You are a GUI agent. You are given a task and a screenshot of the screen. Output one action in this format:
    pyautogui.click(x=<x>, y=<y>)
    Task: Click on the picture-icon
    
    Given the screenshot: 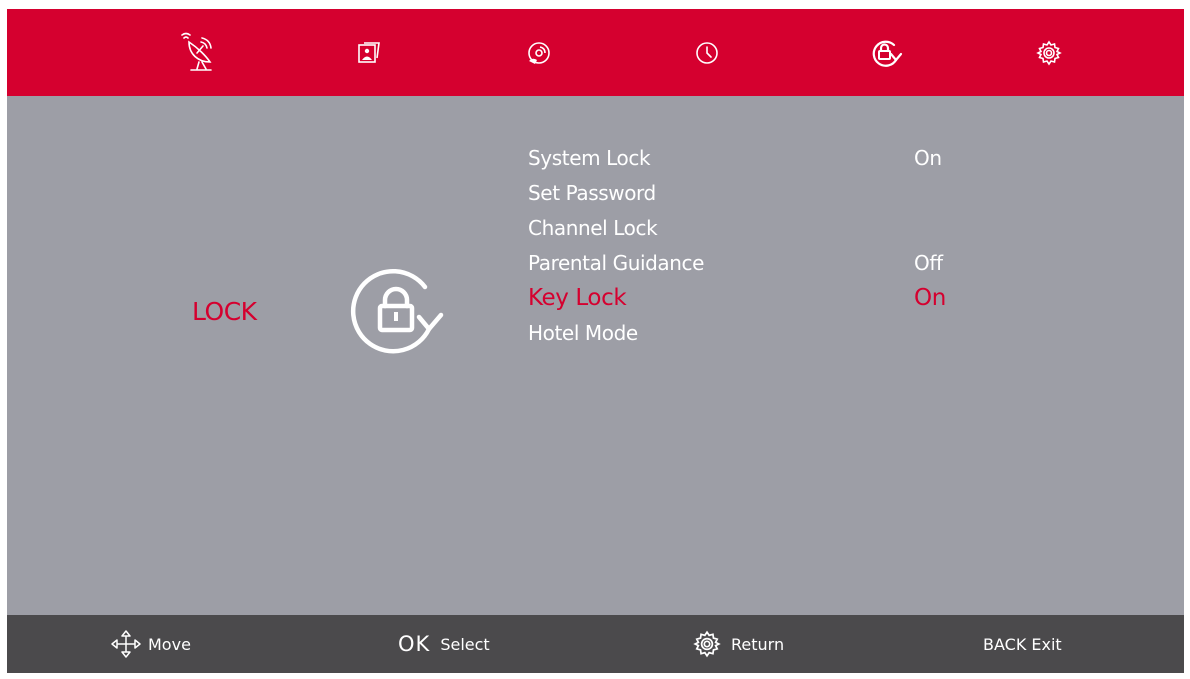 What is the action you would take?
    pyautogui.click(x=369, y=53)
    